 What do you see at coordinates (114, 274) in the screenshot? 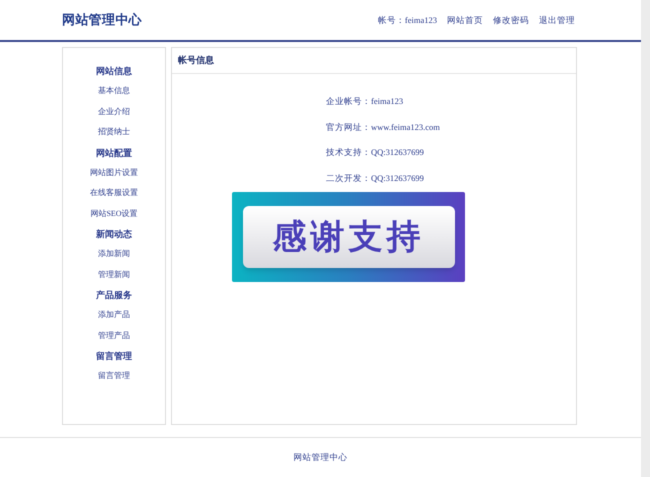
I see `sidebar-item: 管理新闻` at bounding box center [114, 274].